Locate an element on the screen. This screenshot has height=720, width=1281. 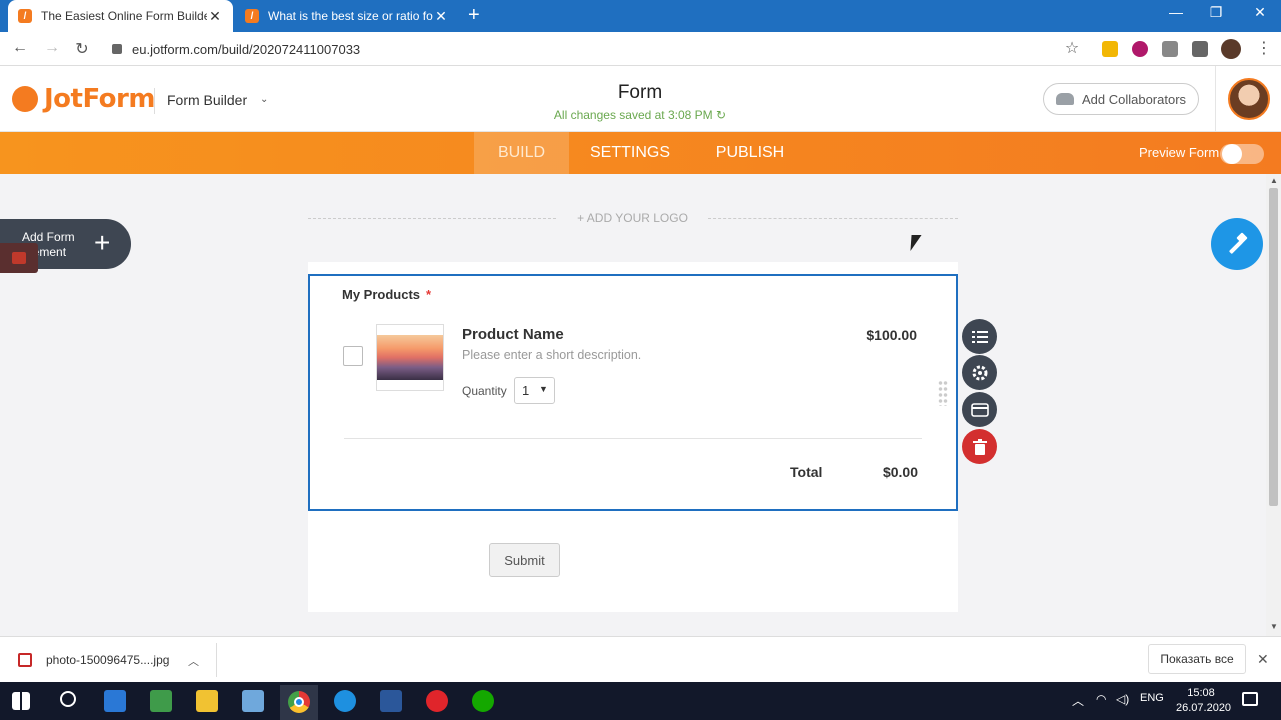
chevron-down-icon: ▼ is located at coordinates (543, 389).